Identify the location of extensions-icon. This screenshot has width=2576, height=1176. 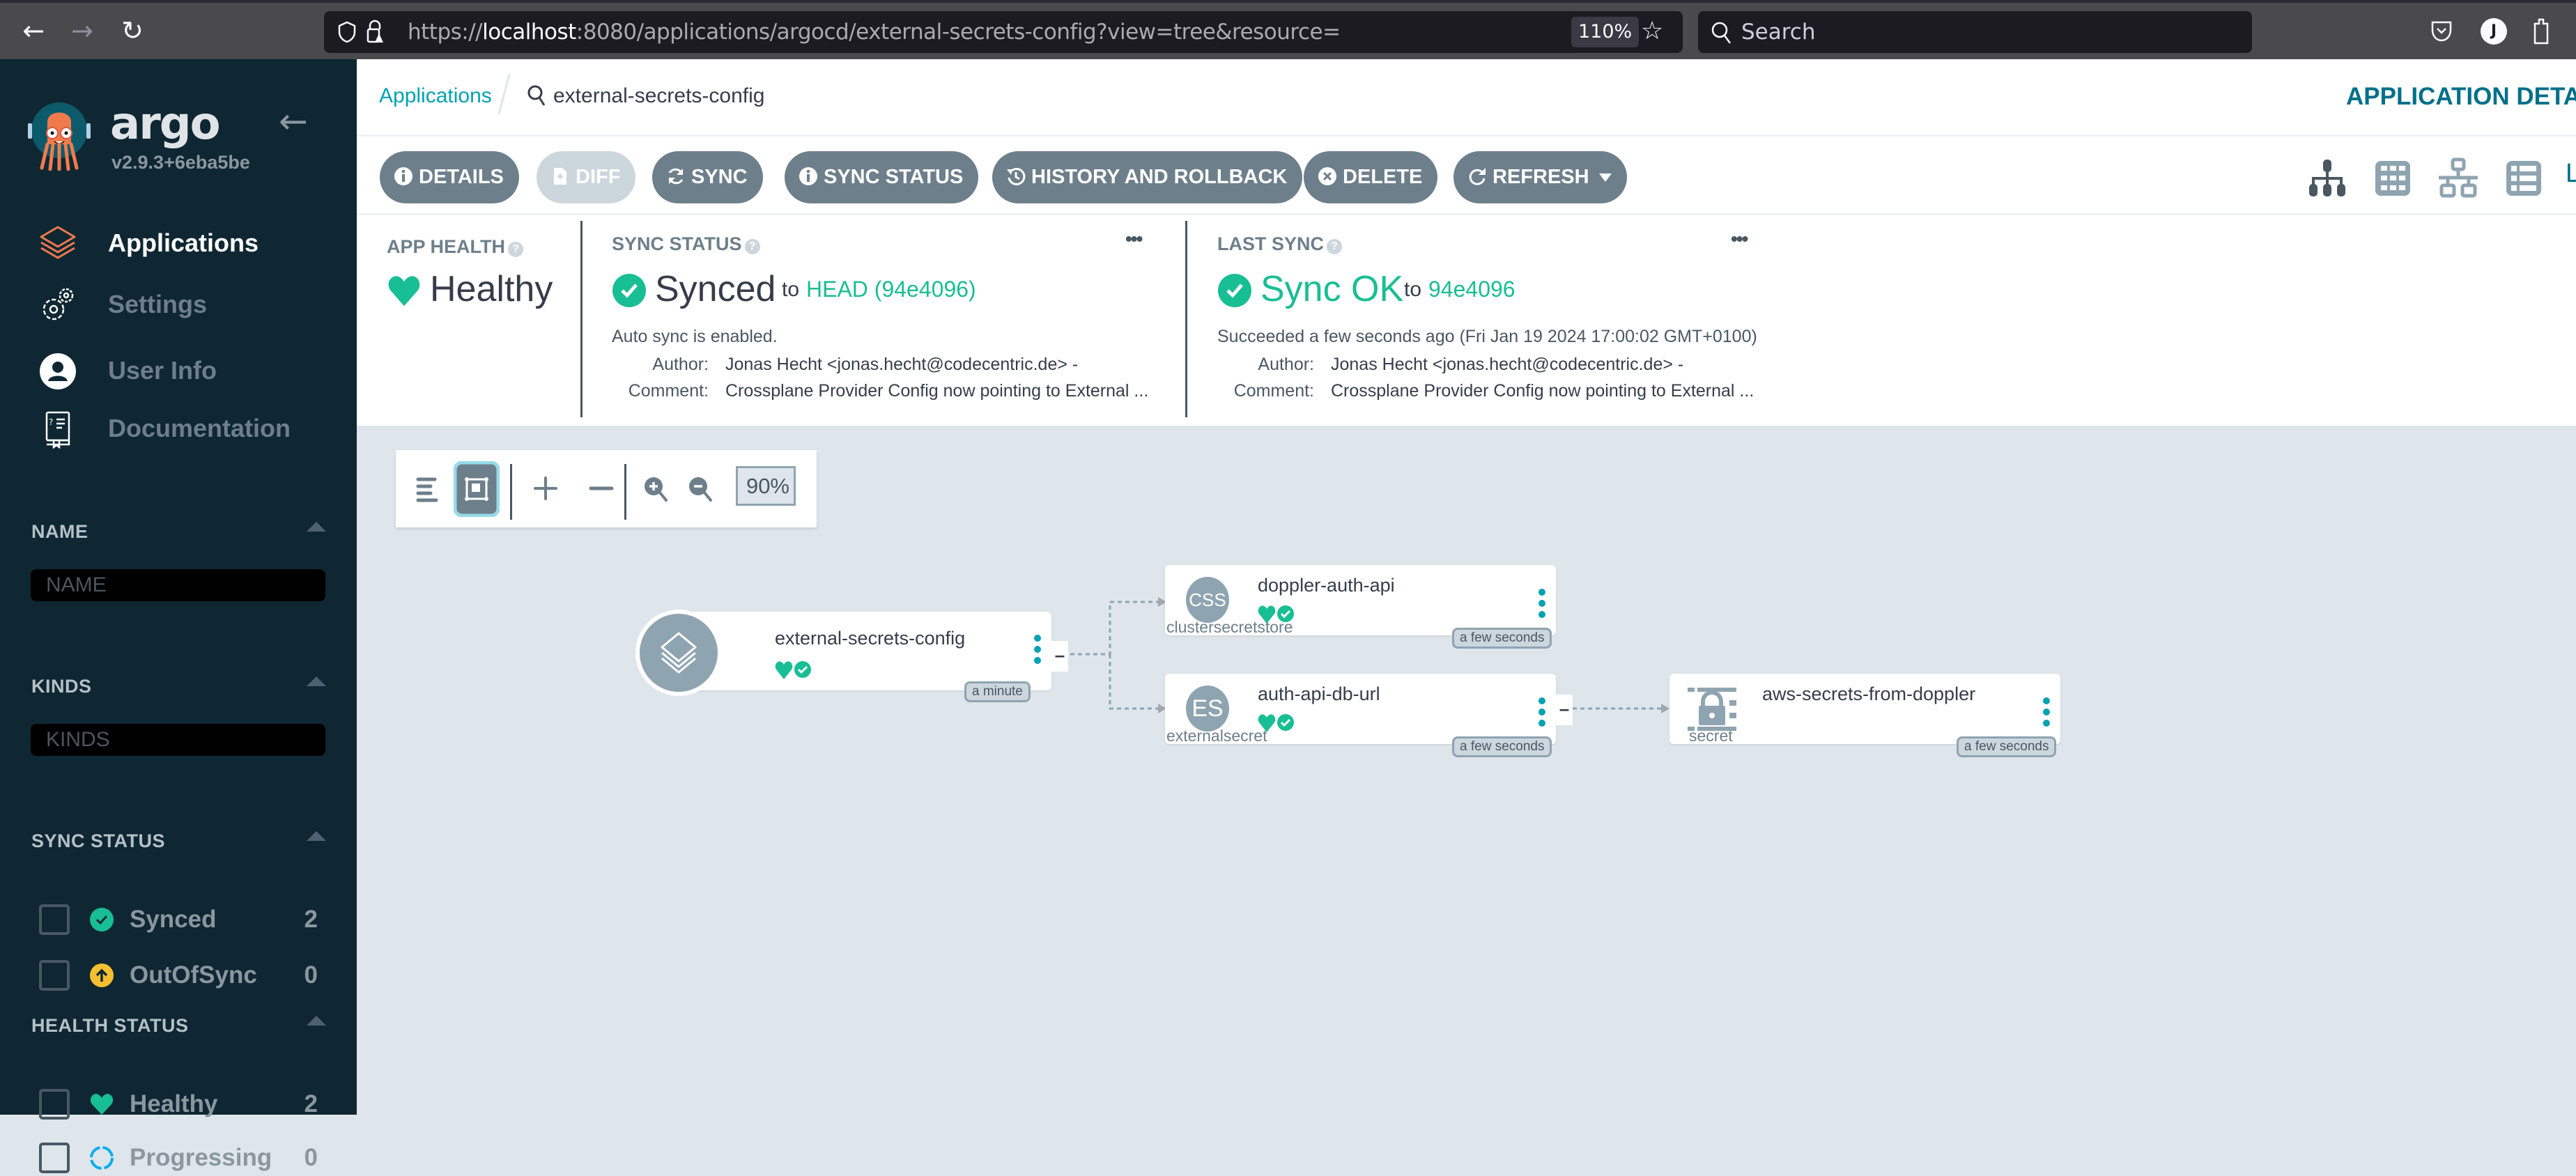
(2541, 31).